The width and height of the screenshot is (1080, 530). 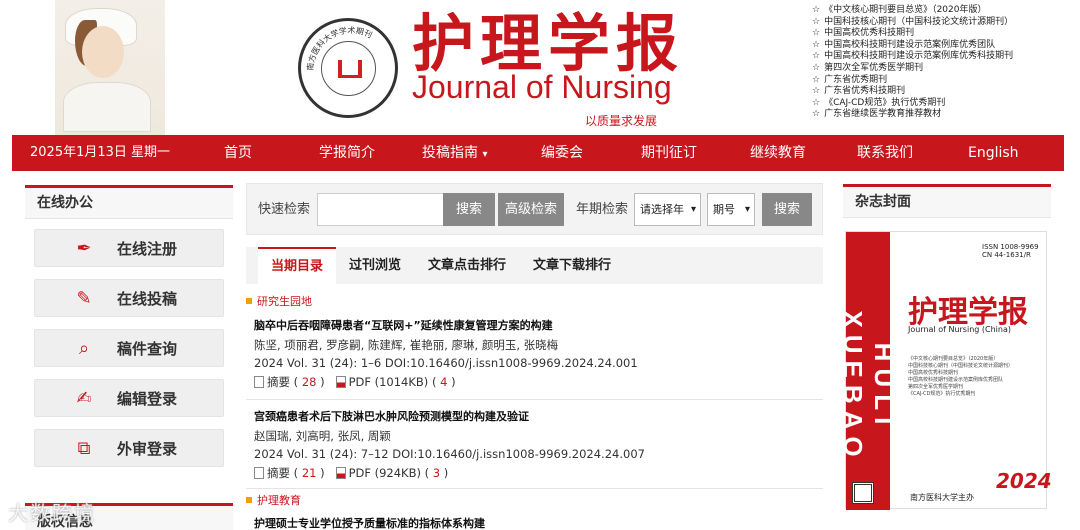 I want to click on cover-issue-number: 2024, so click(x=1024, y=481).